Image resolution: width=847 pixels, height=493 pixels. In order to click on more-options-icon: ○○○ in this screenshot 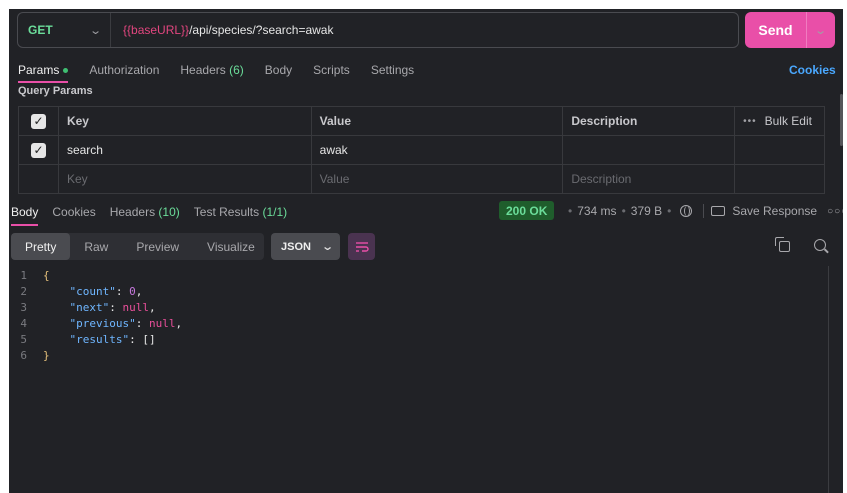, I will do `click(835, 211)`.